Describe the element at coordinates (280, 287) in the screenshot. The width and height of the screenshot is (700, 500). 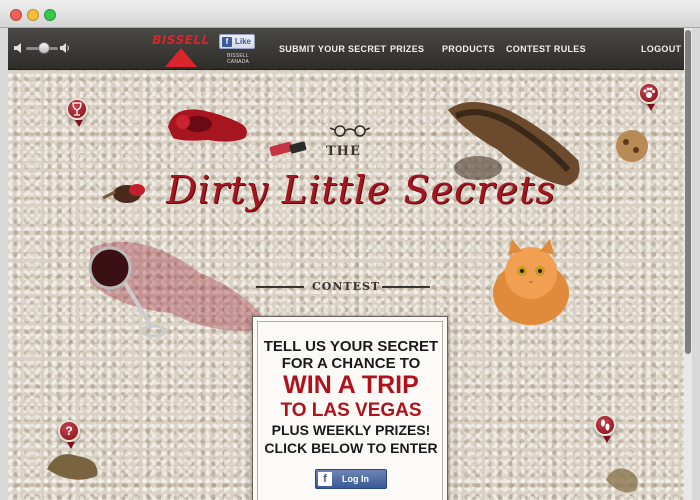
I see `left-flourish-ornament` at that location.